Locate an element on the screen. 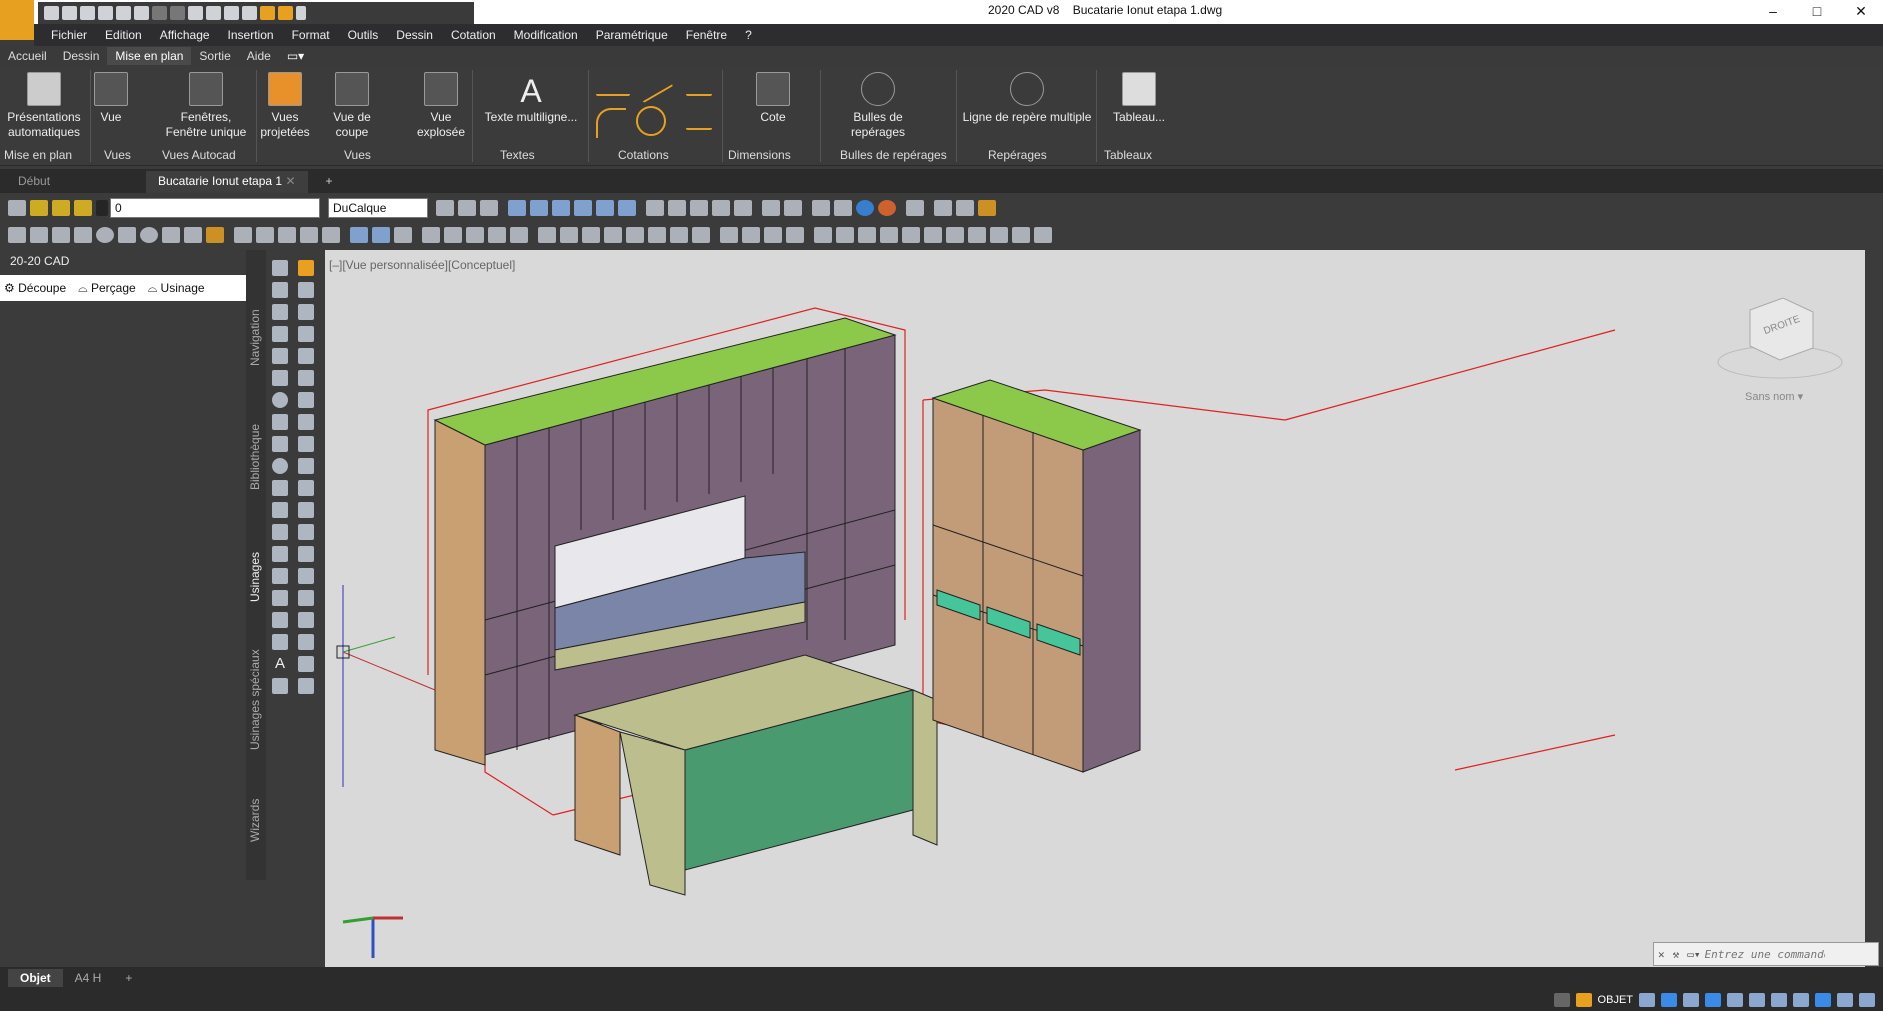 The image size is (1883, 1011). cotations-tools is located at coordinates (656, 102).